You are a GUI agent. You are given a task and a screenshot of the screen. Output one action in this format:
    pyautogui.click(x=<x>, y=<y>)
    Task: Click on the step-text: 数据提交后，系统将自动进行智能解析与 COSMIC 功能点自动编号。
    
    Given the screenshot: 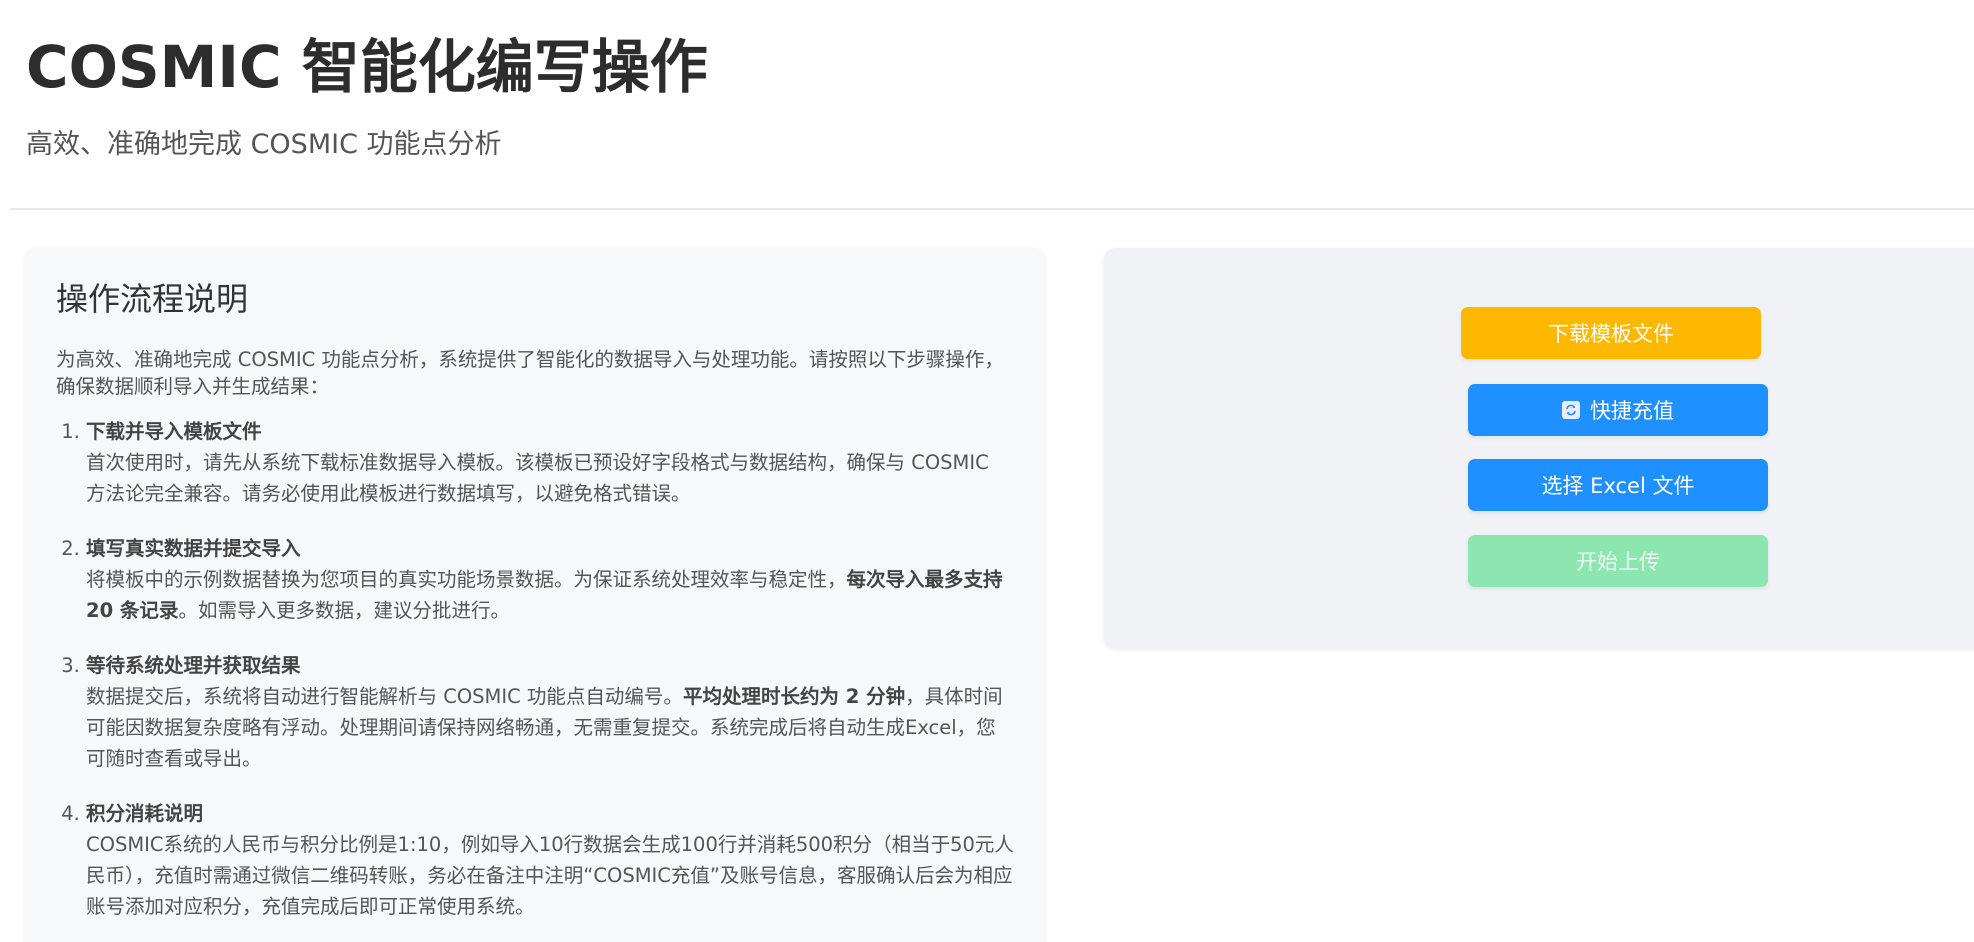 What is the action you would take?
    pyautogui.click(x=384, y=696)
    